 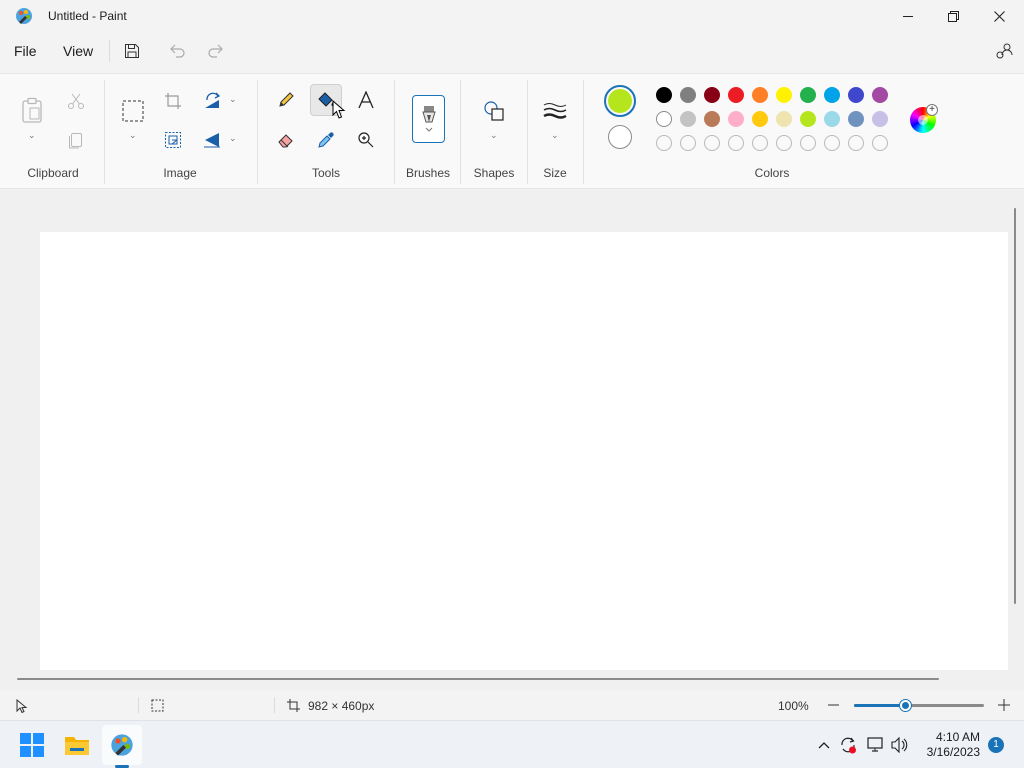 I want to click on tools-group-label: Tools, so click(x=325, y=173).